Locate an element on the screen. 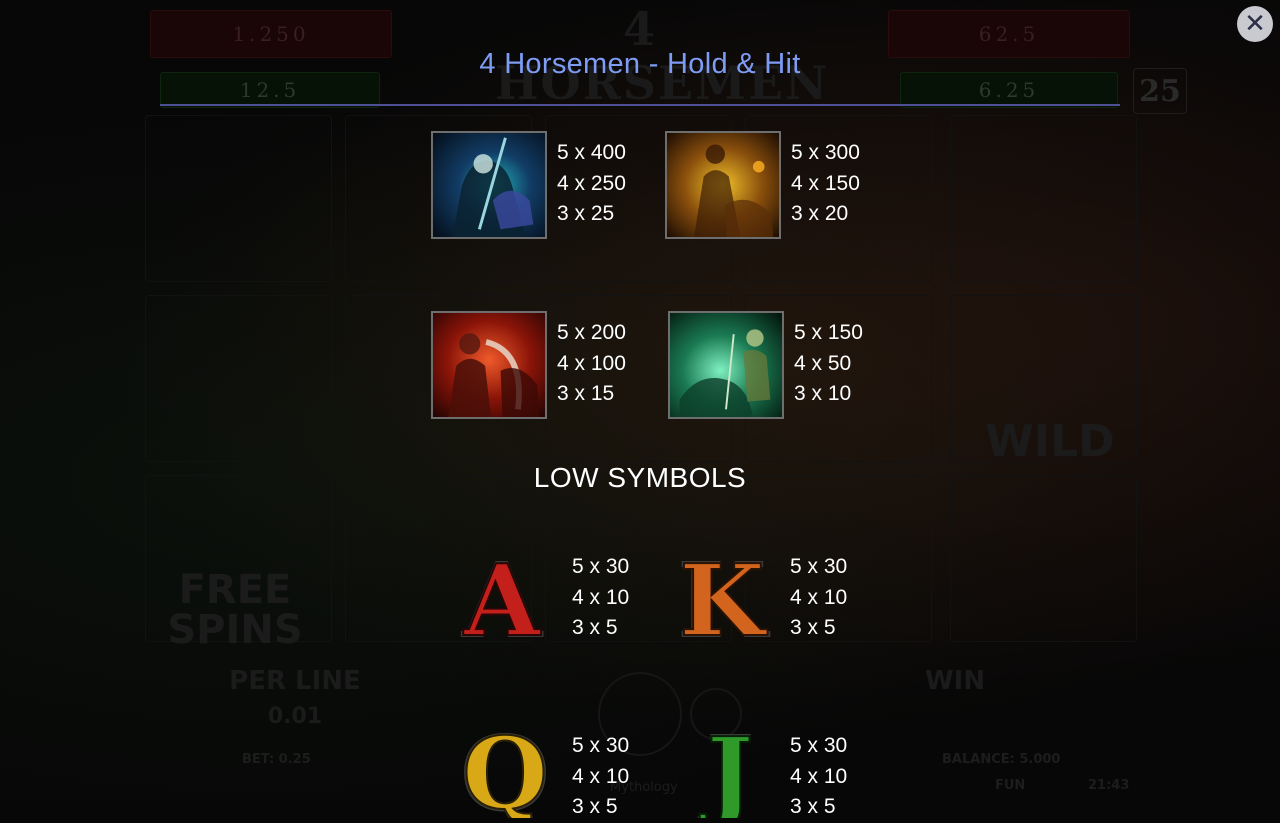 The width and height of the screenshot is (1280, 823). close-icon: ✕ is located at coordinates (1255, 24).